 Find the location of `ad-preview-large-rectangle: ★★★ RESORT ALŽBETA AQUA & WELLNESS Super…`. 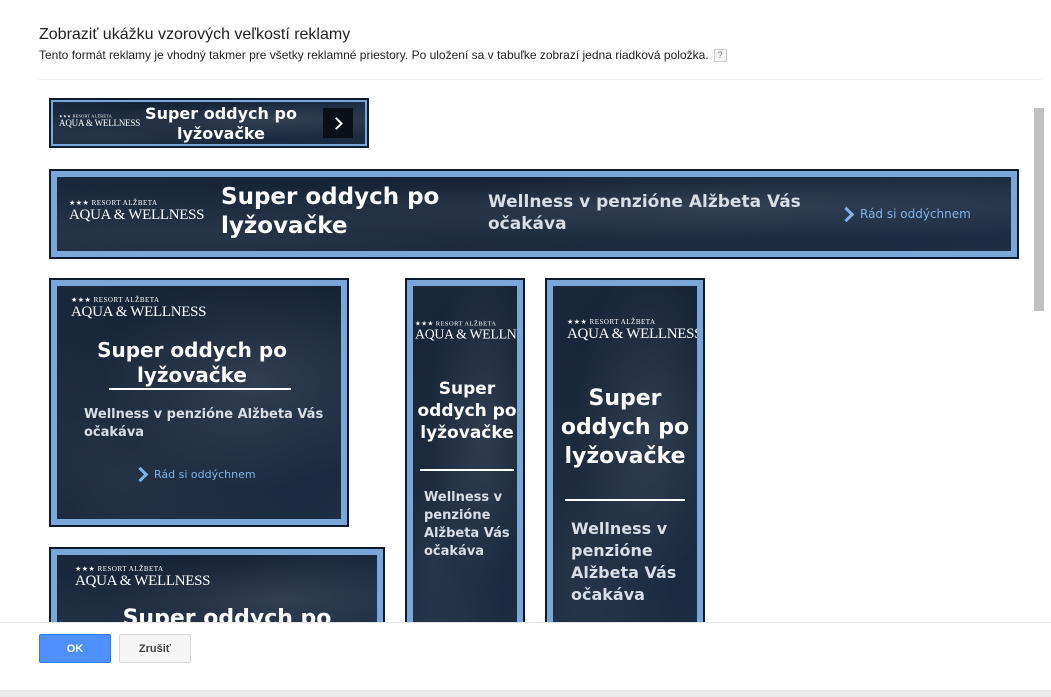

ad-preview-large-rectangle: ★★★ RESORT ALŽBETA AQUA & WELLNESS Super… is located at coordinates (217, 584).